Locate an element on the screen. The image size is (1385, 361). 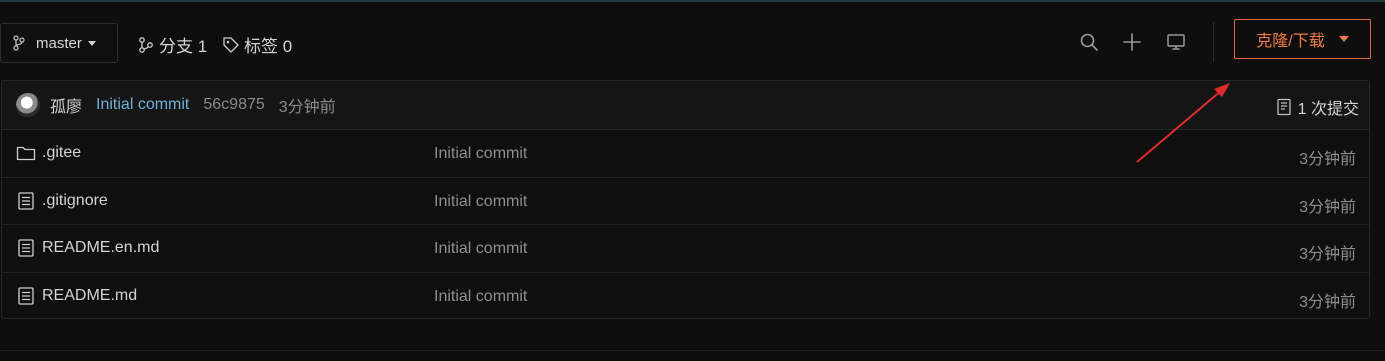
file-name: .gitee is located at coordinates (62, 152).